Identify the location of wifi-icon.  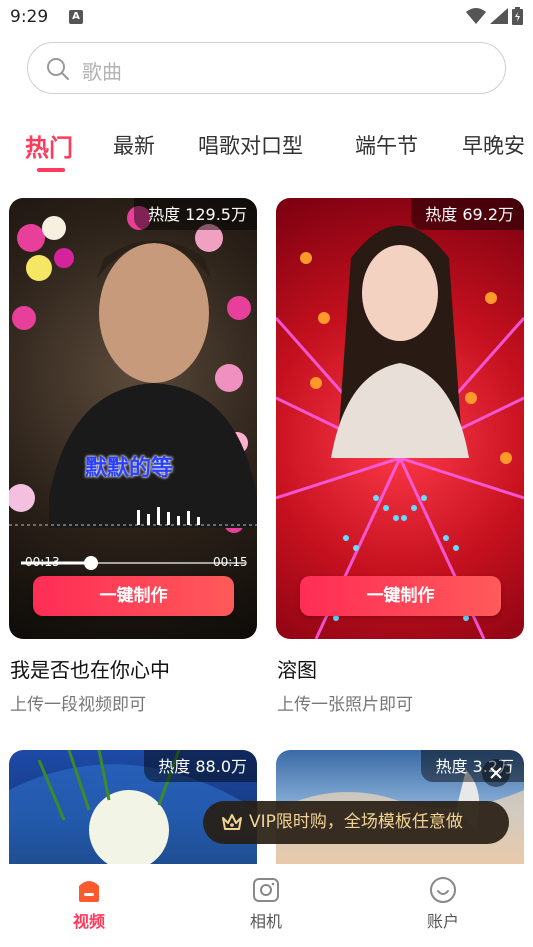
(476, 16).